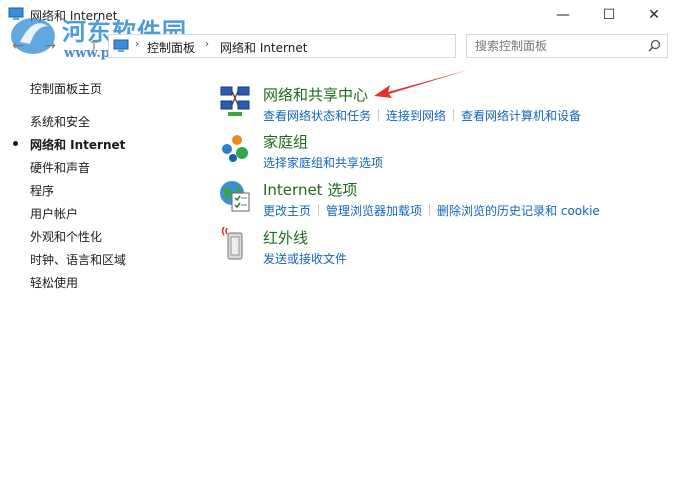 The height and width of the screenshot is (498, 677). Describe the element at coordinates (66, 88) in the screenshot. I see `nav-control-panel-home: 控制面板主页` at that location.